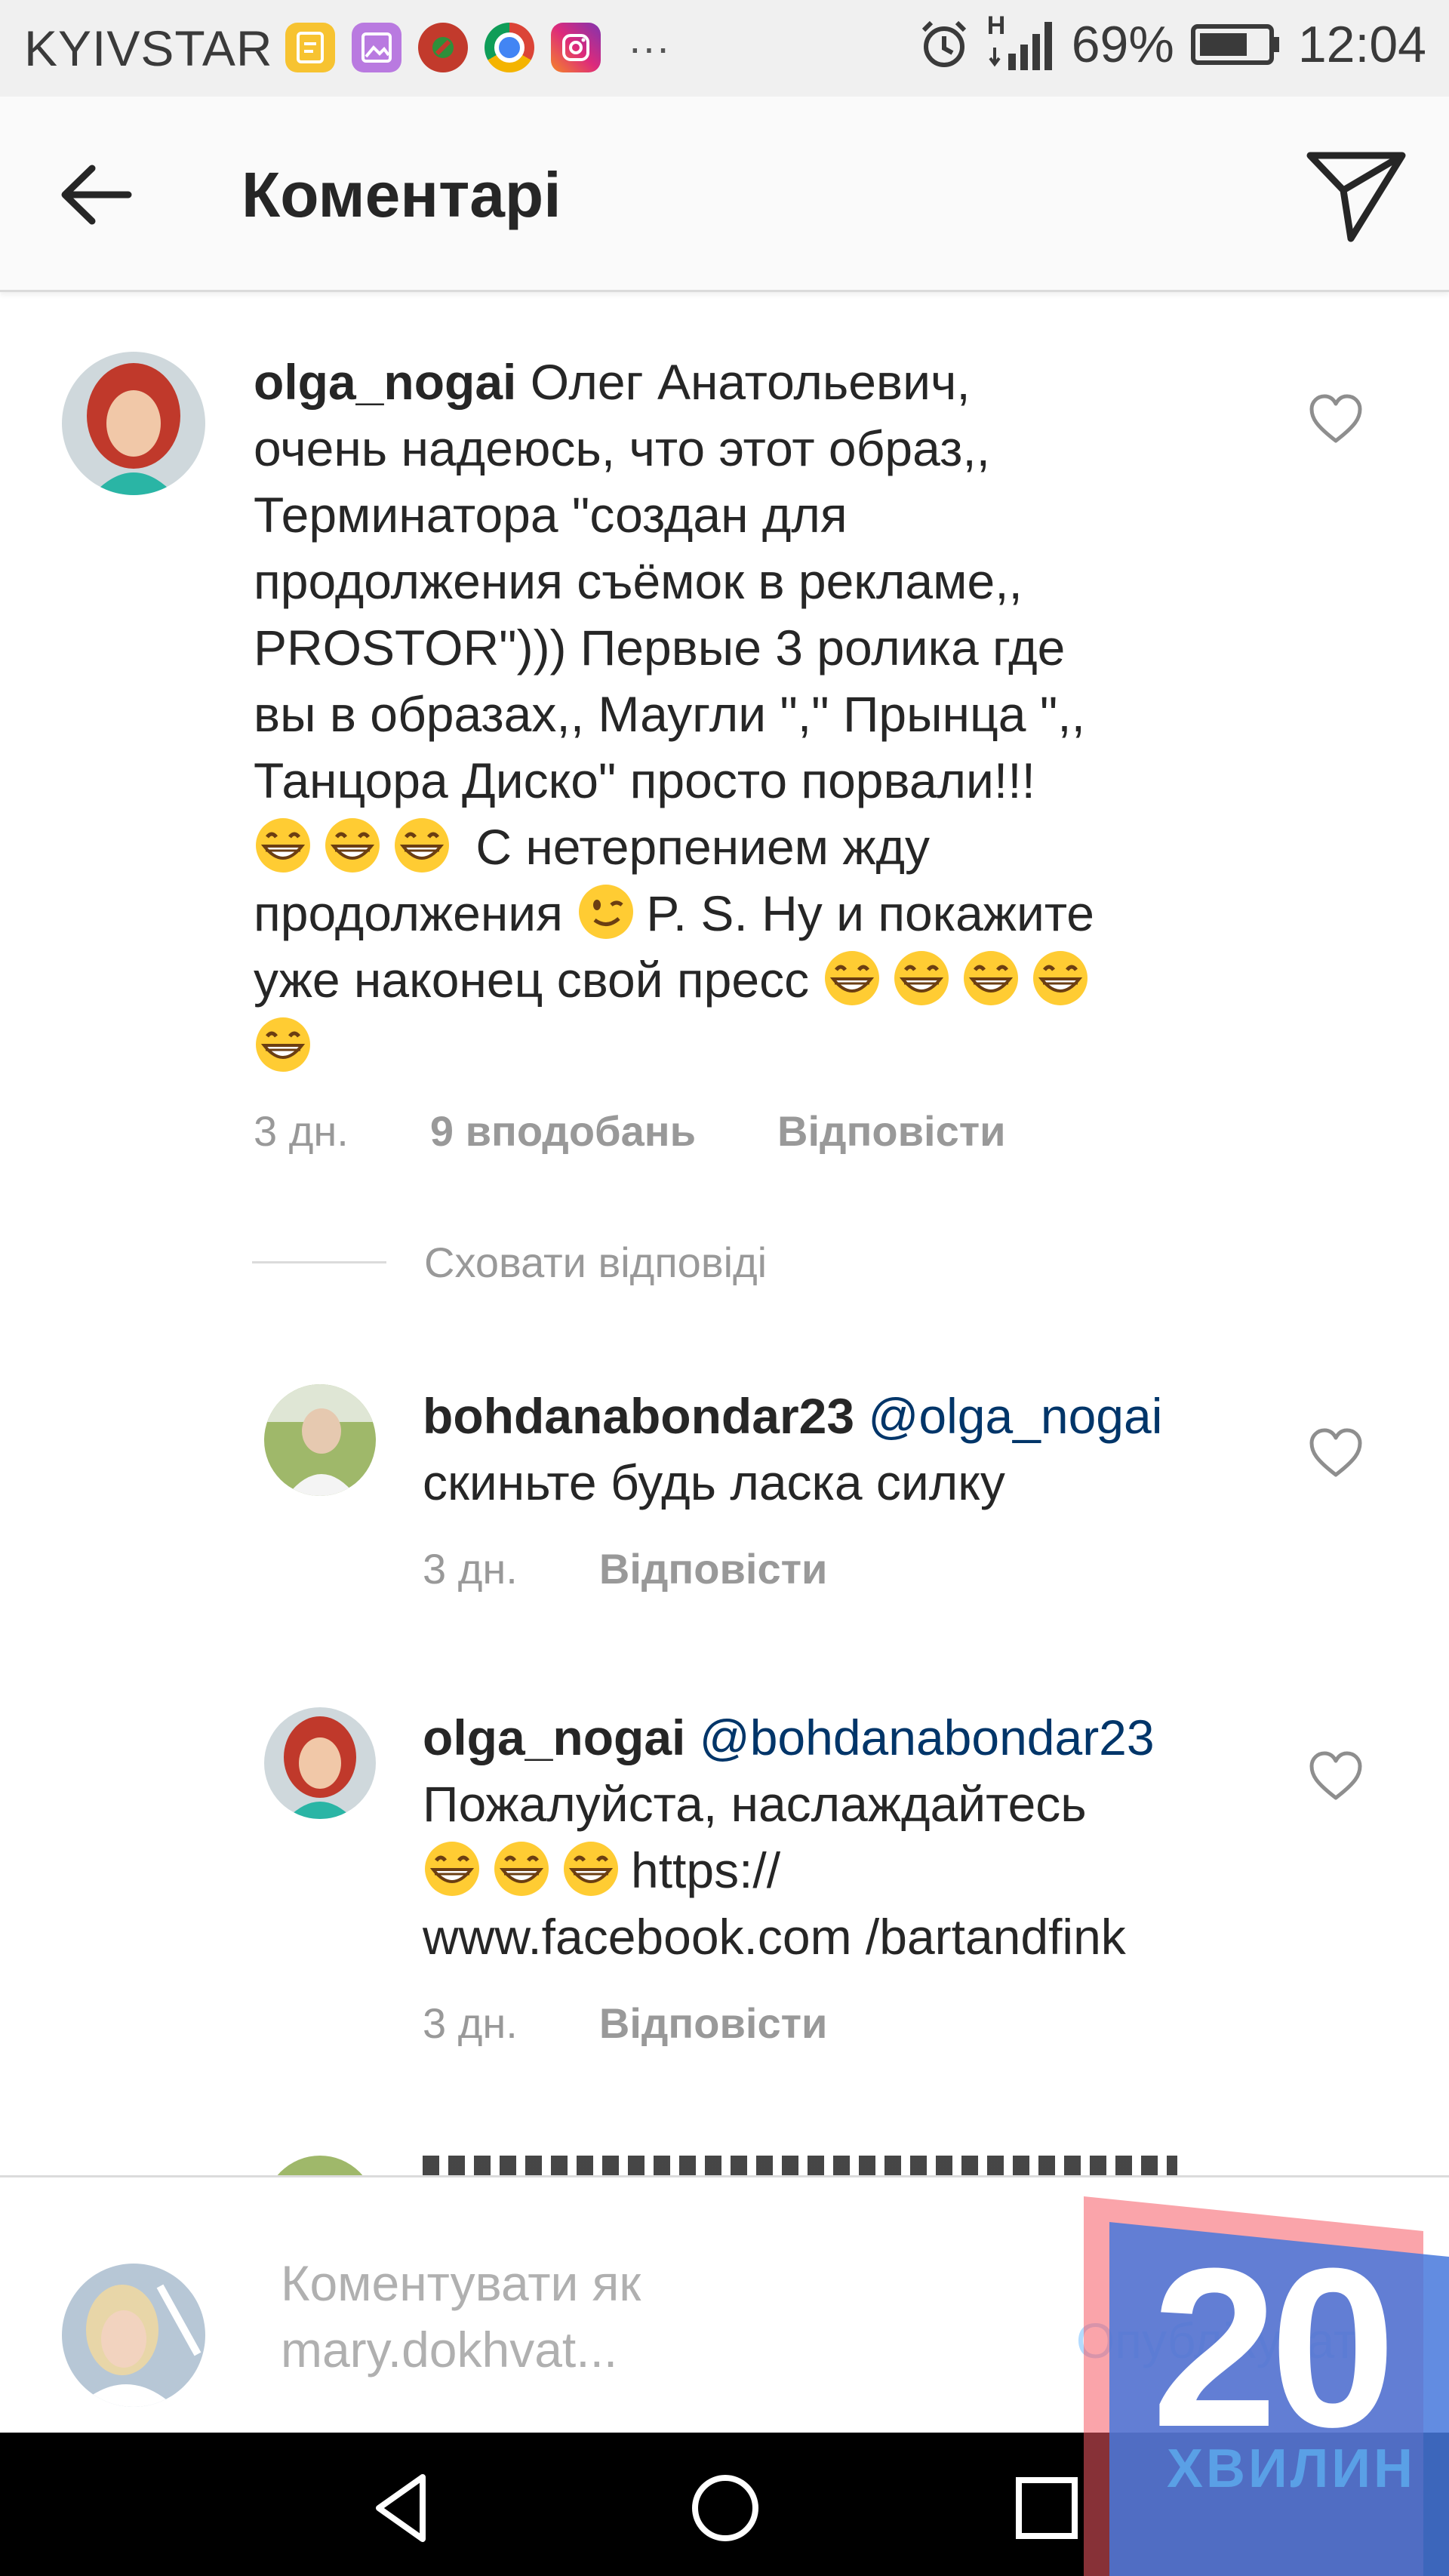 The height and width of the screenshot is (2576, 1449). What do you see at coordinates (1230, 2340) in the screenshot?
I see `publish-button: Опублікувати` at bounding box center [1230, 2340].